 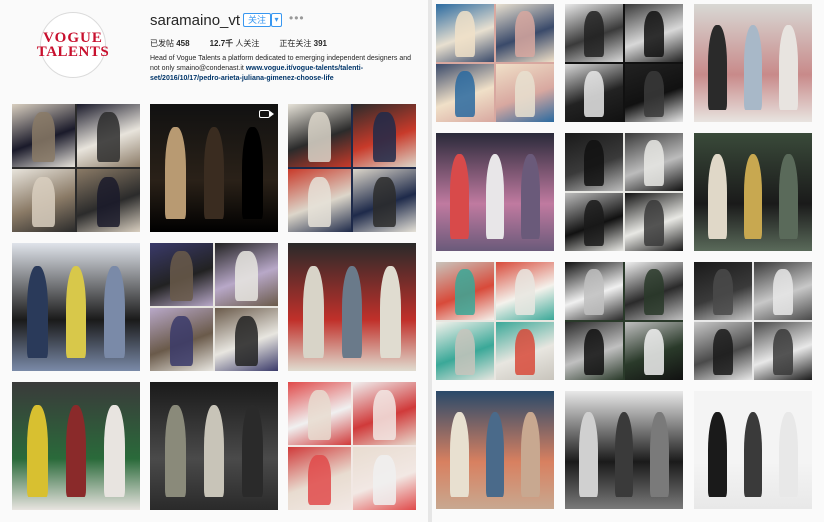 What do you see at coordinates (303, 43) in the screenshot?
I see `following-stat: 正在关注 391` at bounding box center [303, 43].